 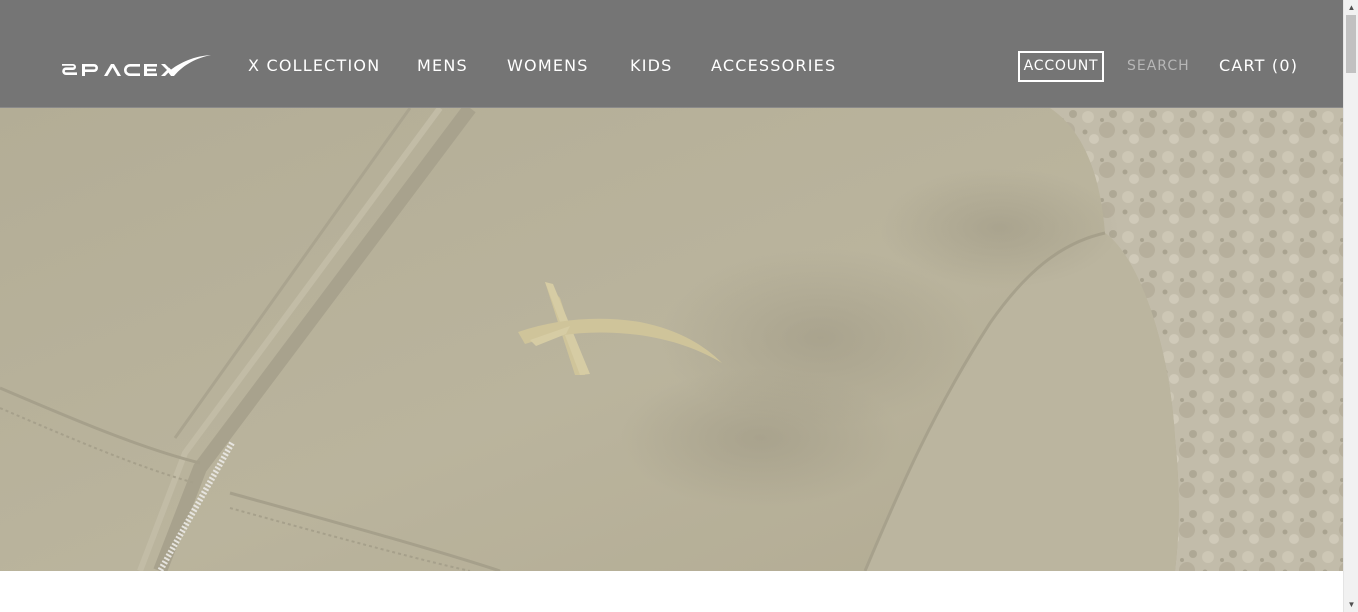 I want to click on vertical-scrollbar: ▲ ▼, so click(x=1350, y=306).